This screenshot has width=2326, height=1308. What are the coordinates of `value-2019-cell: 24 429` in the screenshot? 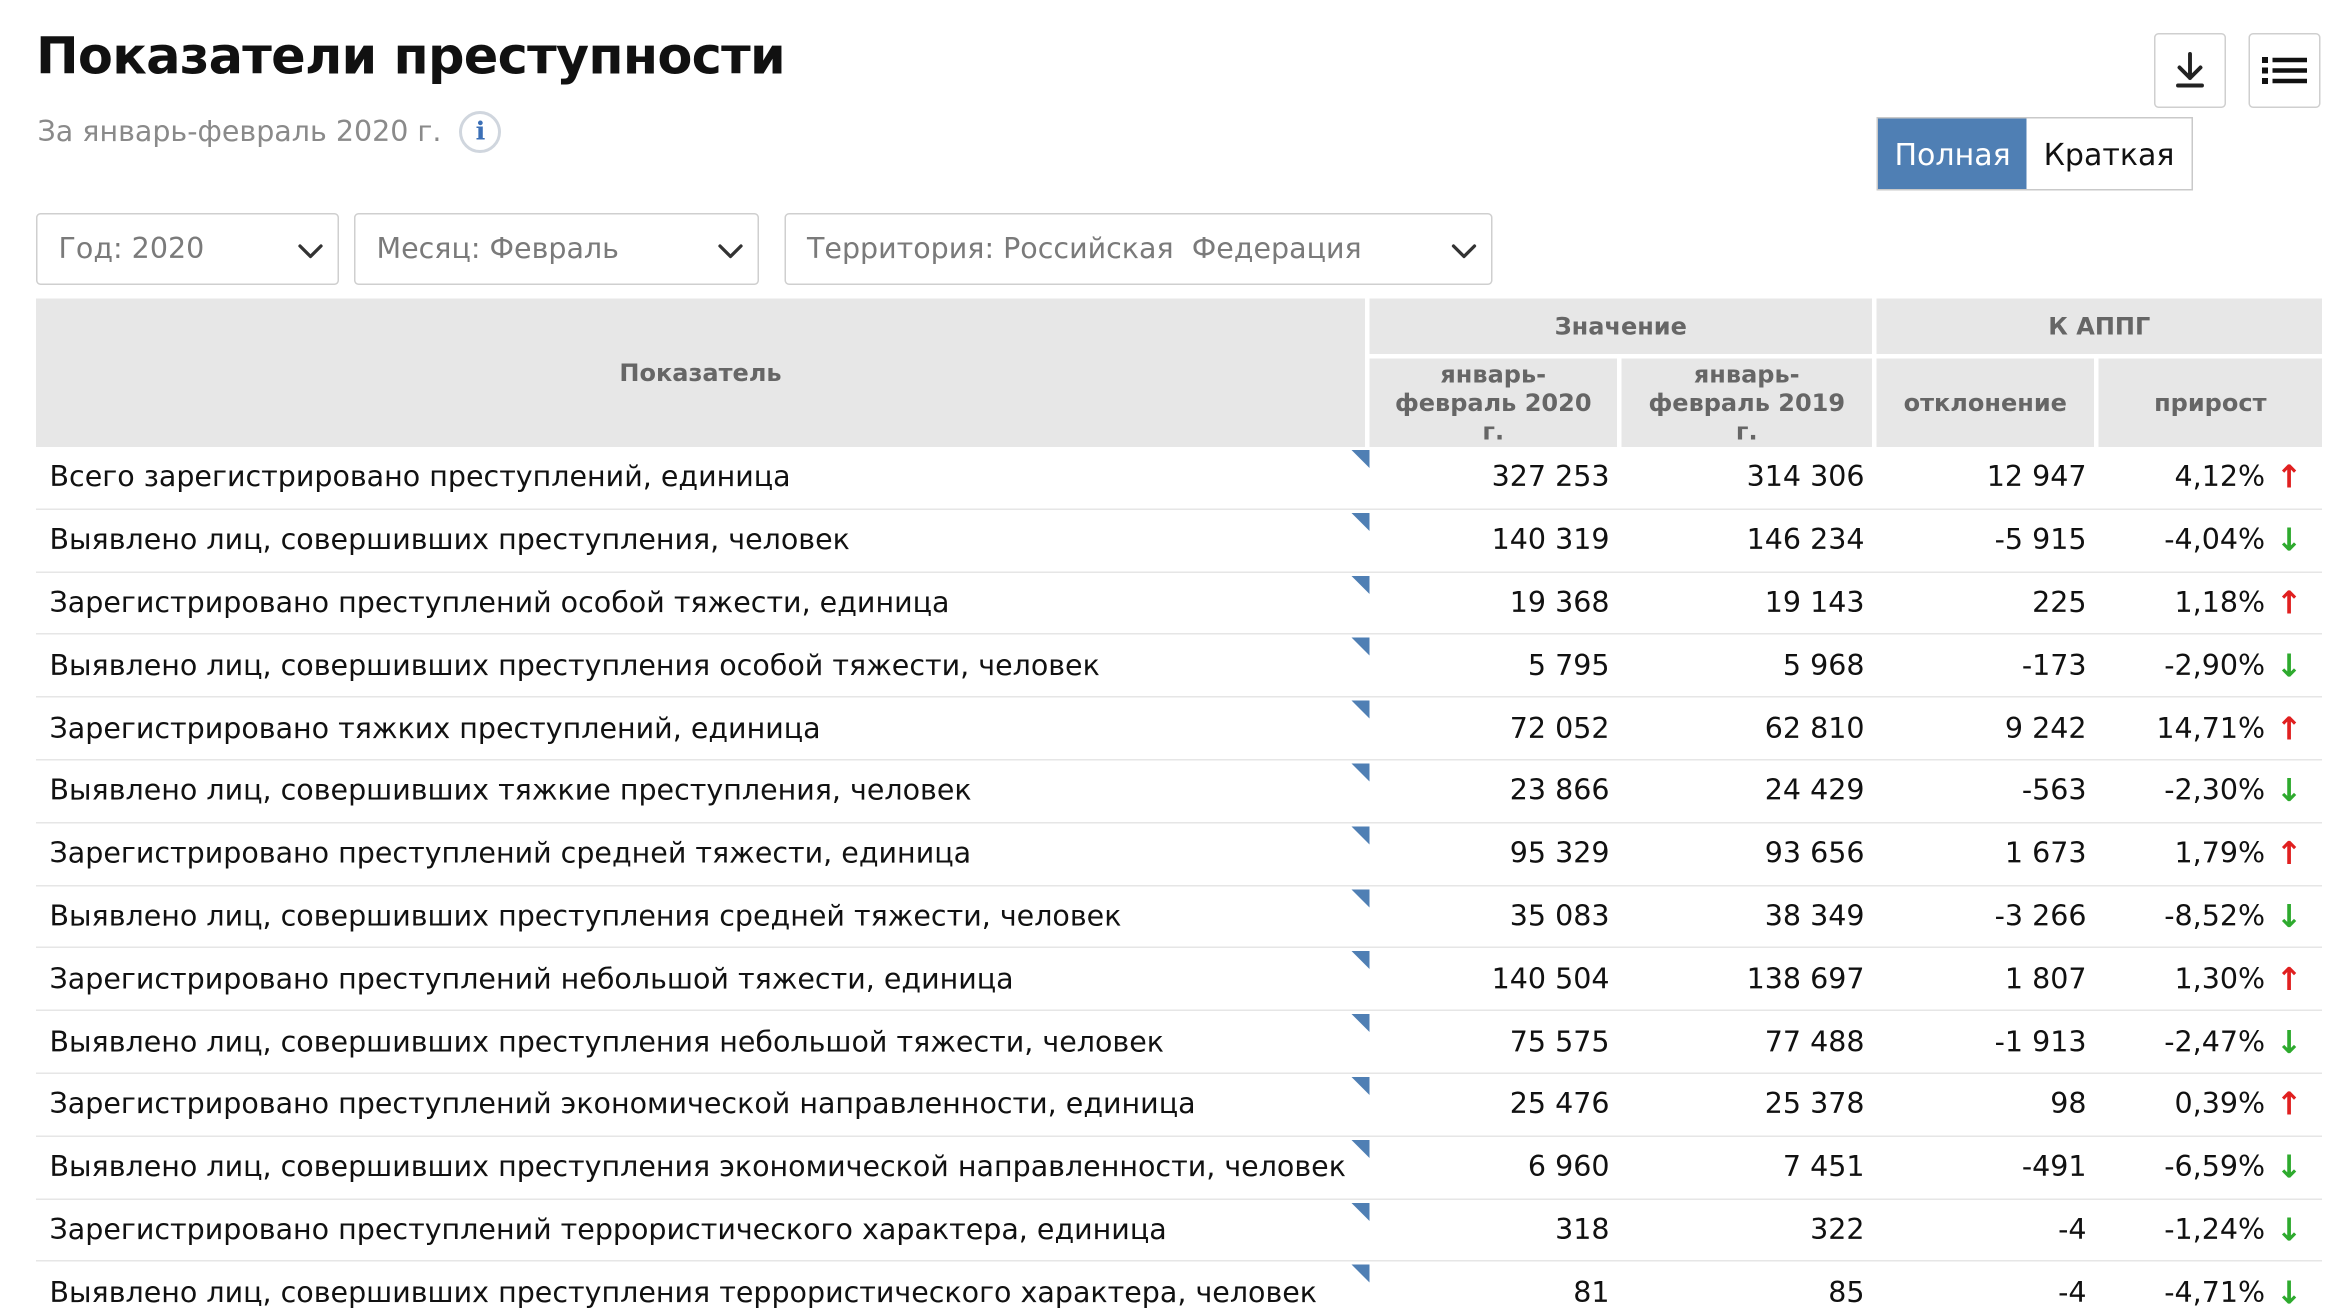 It's located at (1749, 792).